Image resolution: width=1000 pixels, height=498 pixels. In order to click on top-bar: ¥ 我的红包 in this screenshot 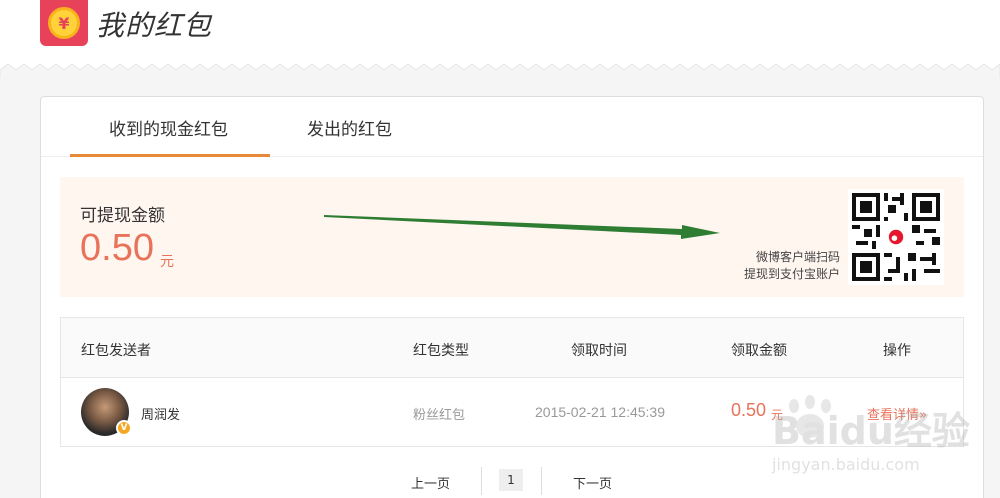, I will do `click(500, 35)`.